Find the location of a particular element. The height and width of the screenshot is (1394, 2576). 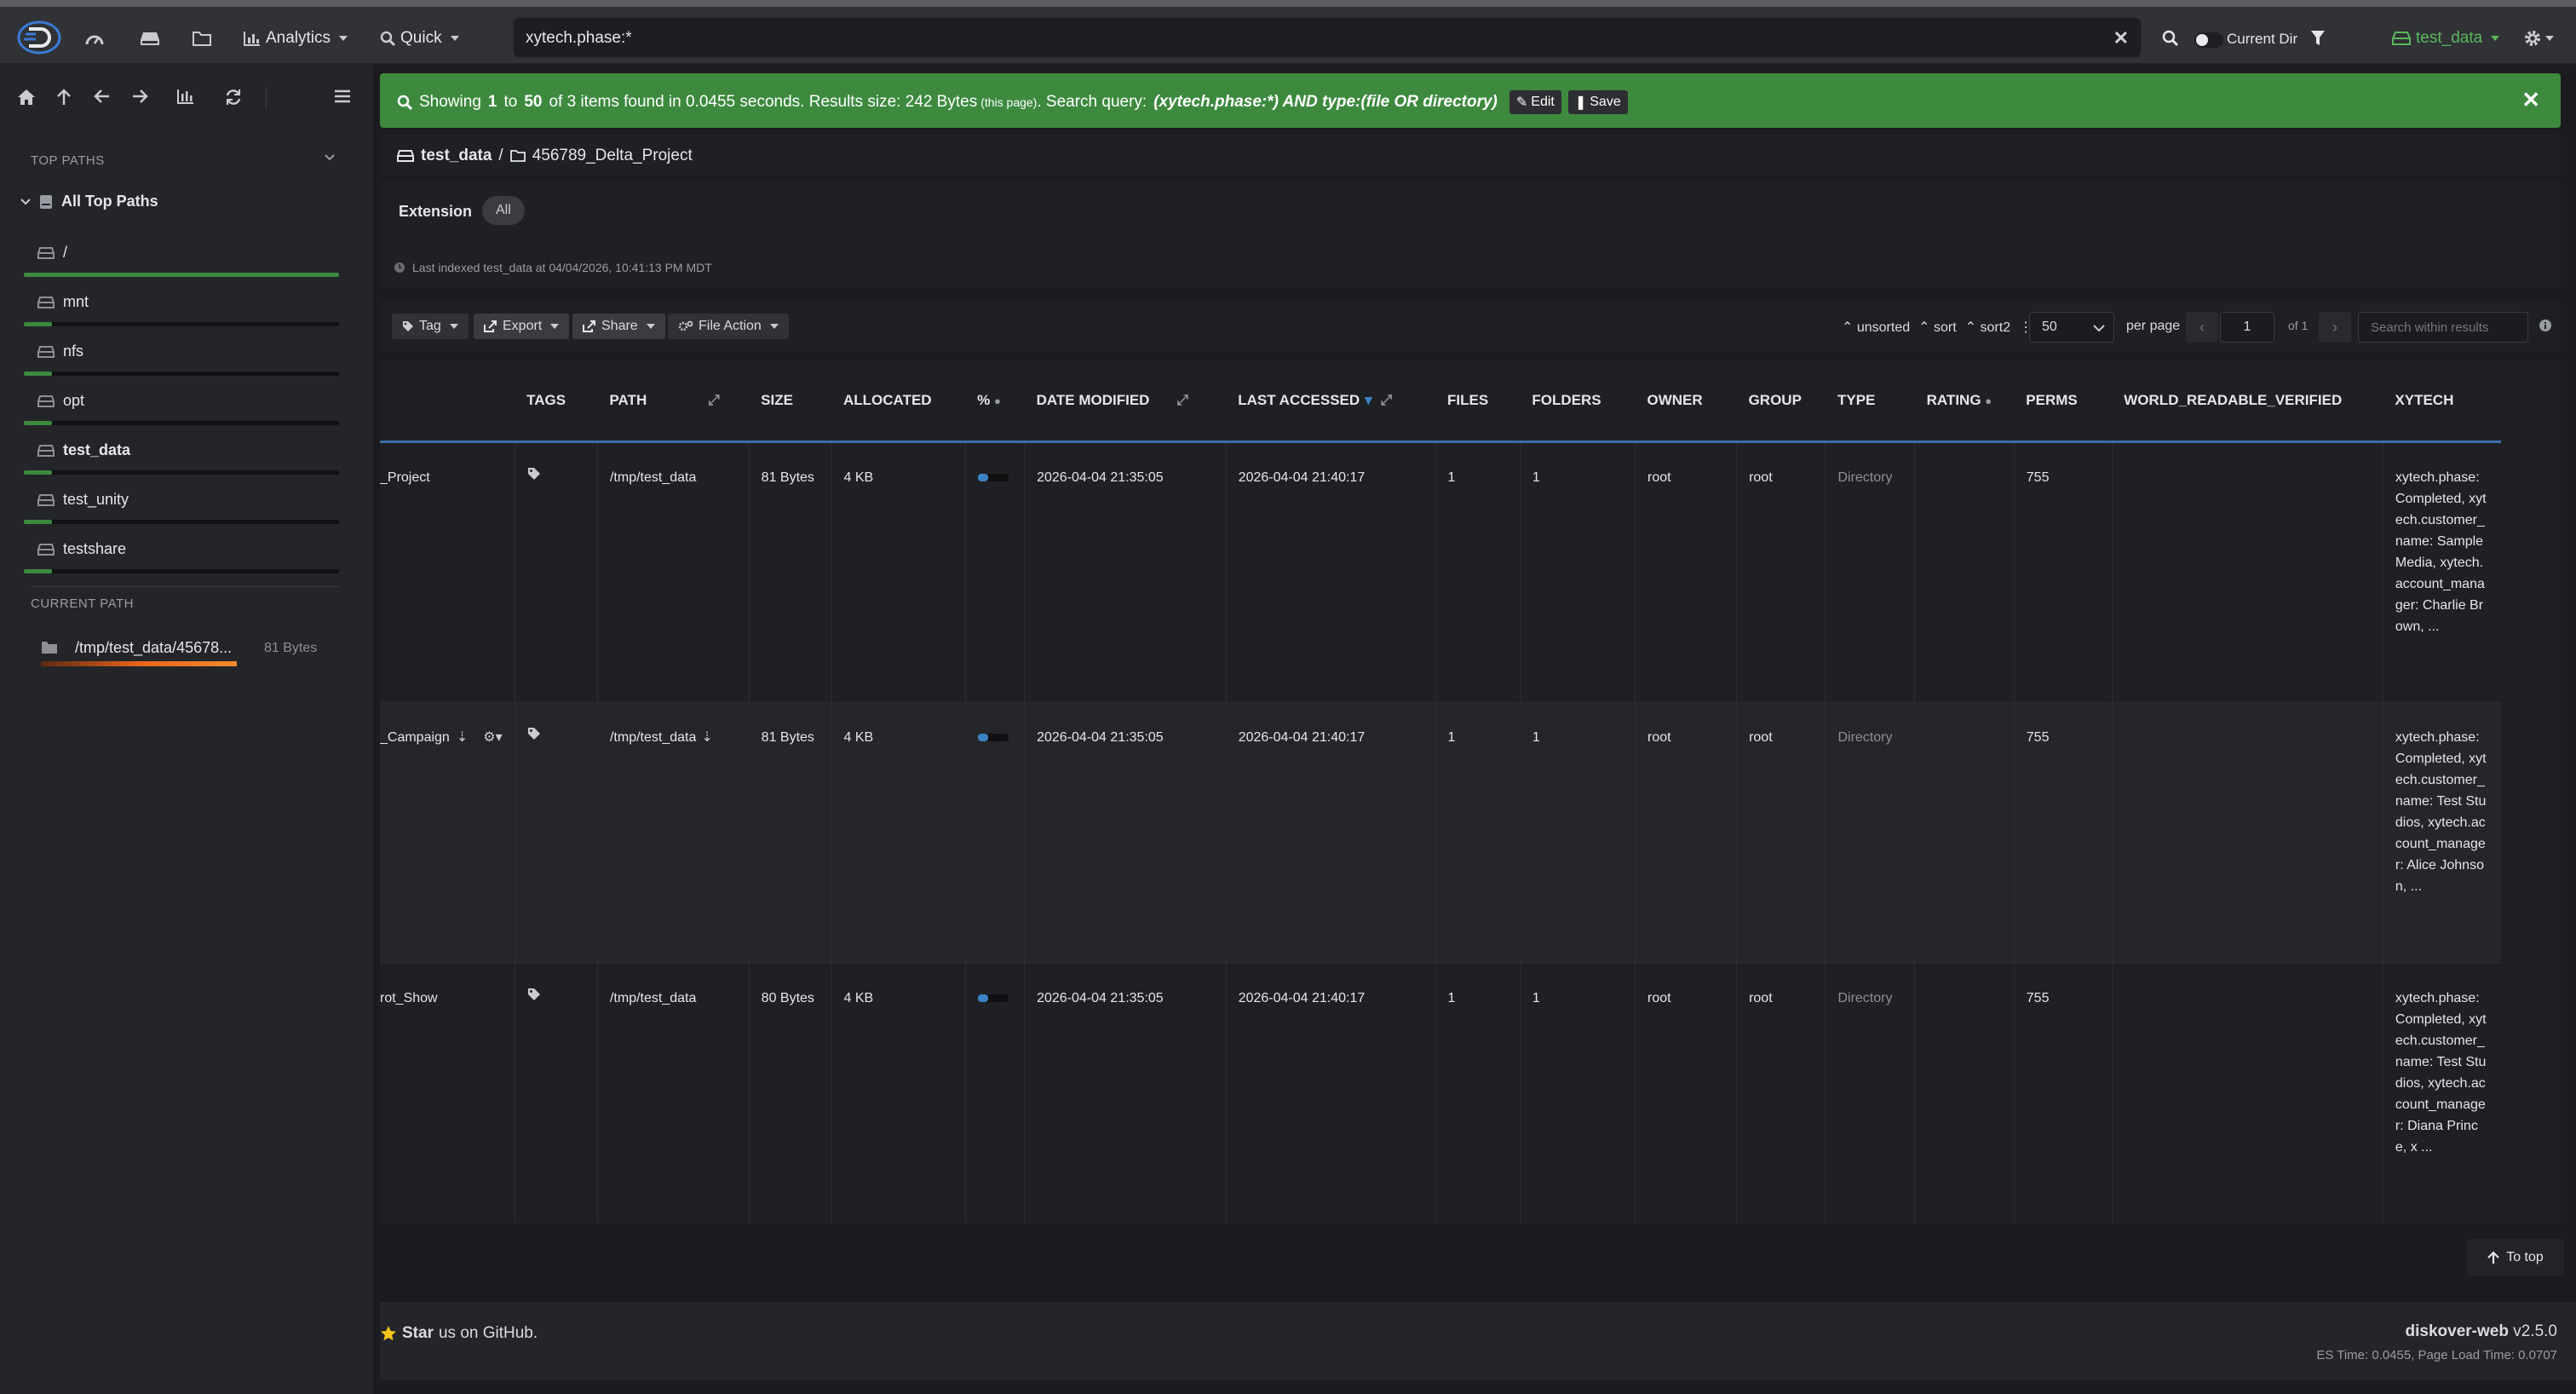

date-modified-cell: 2026-04-04 21:35:05 is located at coordinates (1126, 832).